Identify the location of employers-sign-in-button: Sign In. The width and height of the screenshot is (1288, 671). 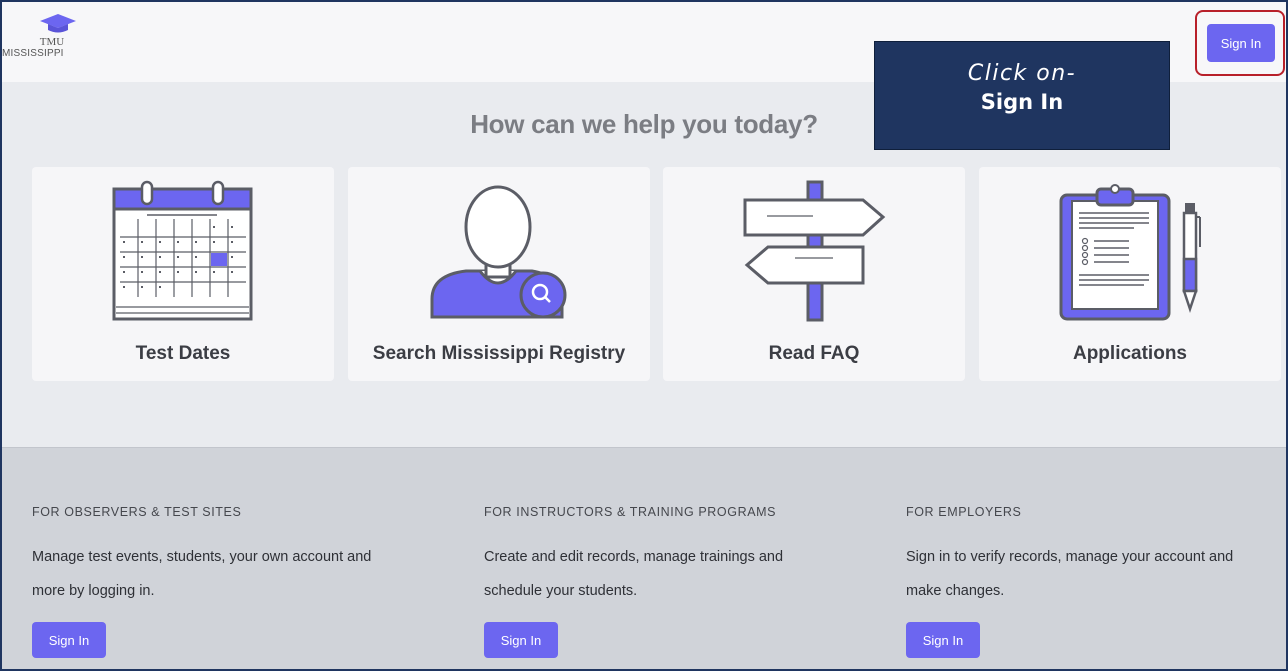
(943, 640).